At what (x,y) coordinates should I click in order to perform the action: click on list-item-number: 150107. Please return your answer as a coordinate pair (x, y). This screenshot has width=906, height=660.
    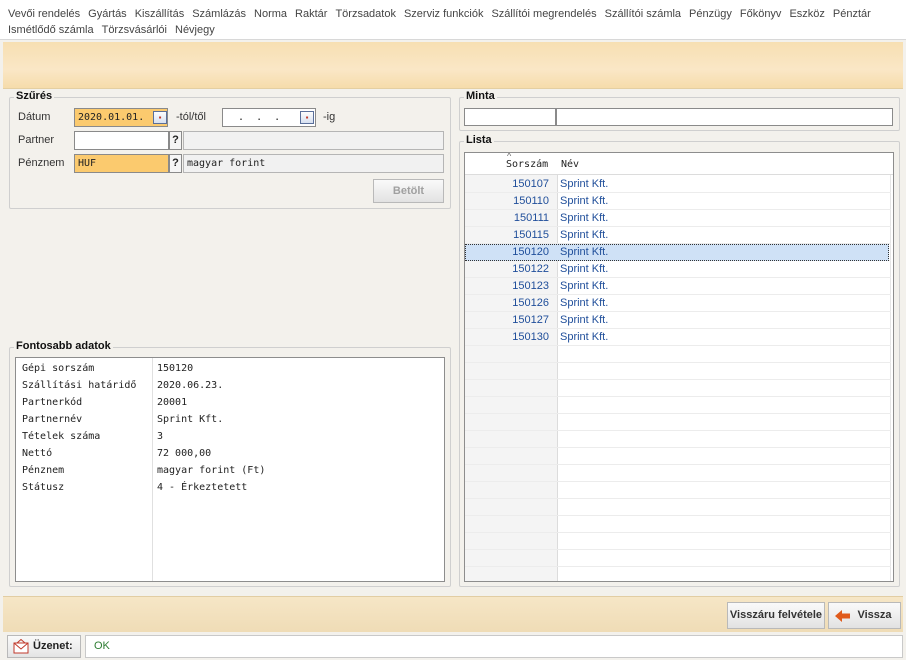
    Looking at the image, I should click on (530, 184).